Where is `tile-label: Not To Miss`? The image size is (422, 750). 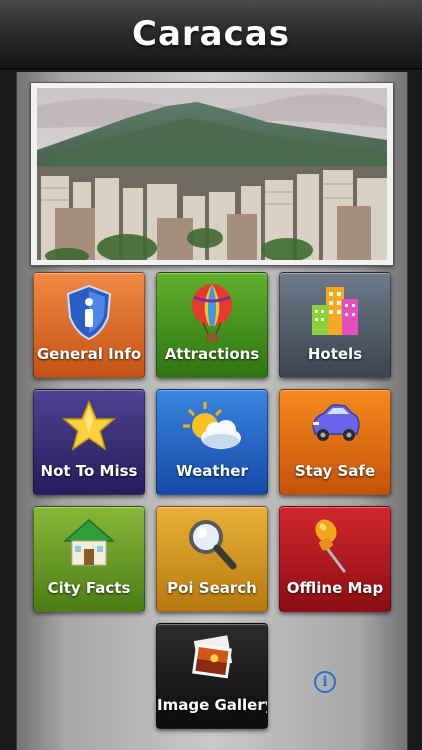
tile-label: Not To Miss is located at coordinates (89, 471).